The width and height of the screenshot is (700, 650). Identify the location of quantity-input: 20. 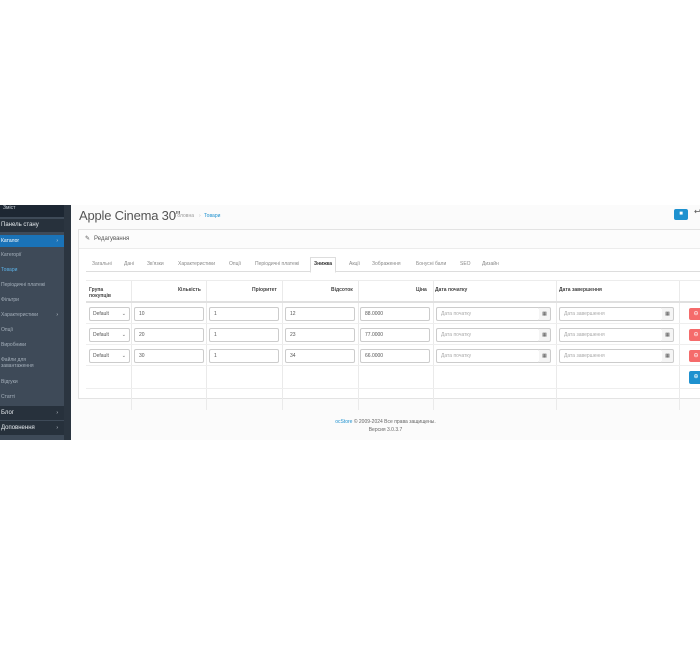
(169, 335).